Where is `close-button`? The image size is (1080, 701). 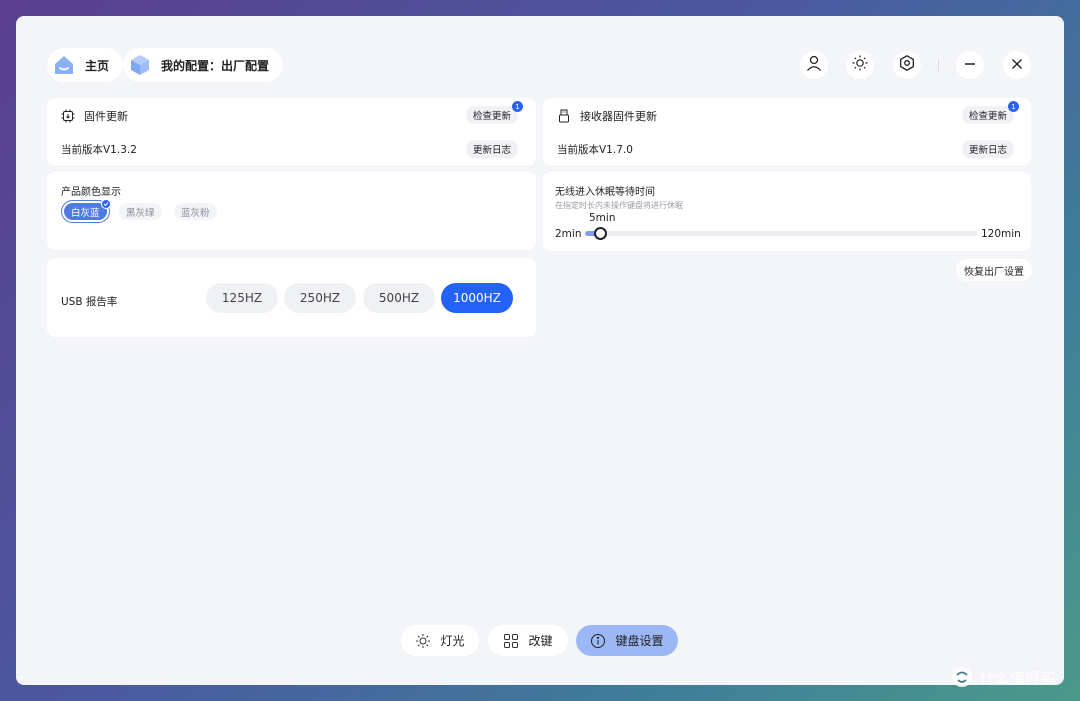
close-button is located at coordinates (1017, 65).